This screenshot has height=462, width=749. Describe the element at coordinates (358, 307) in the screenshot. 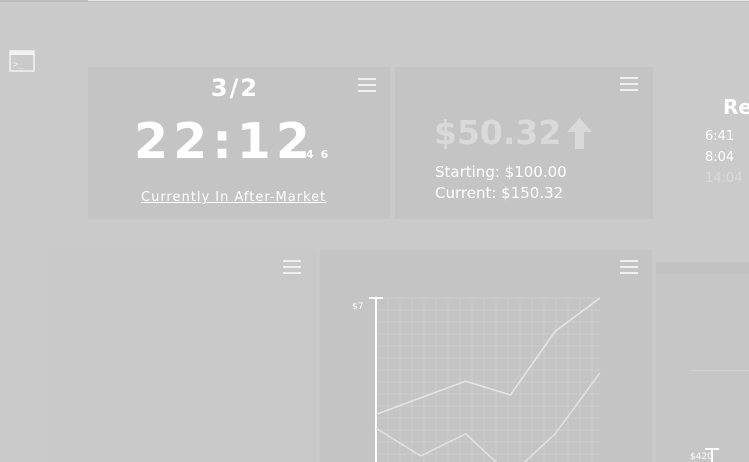

I see `y-axis-top-label: $7` at that location.